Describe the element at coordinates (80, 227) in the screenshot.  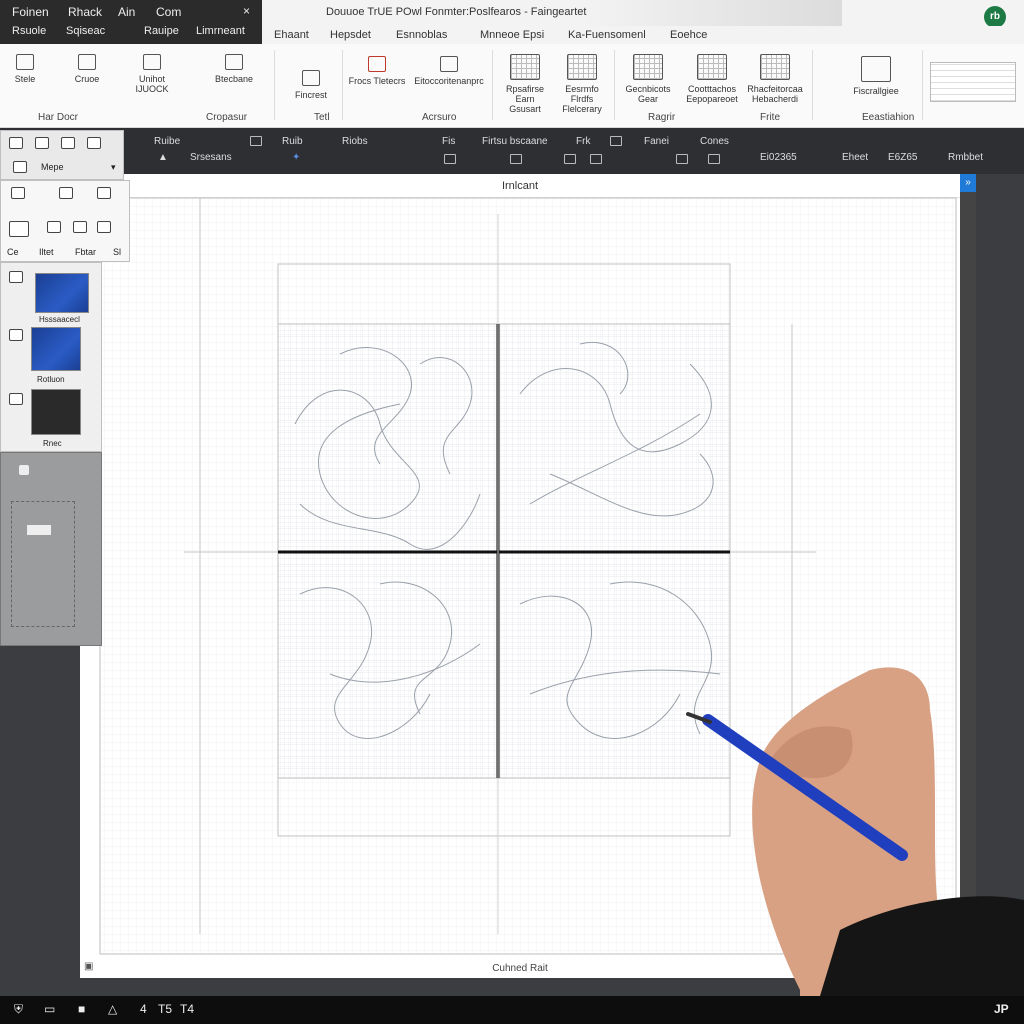
I see `gear-icon` at that location.